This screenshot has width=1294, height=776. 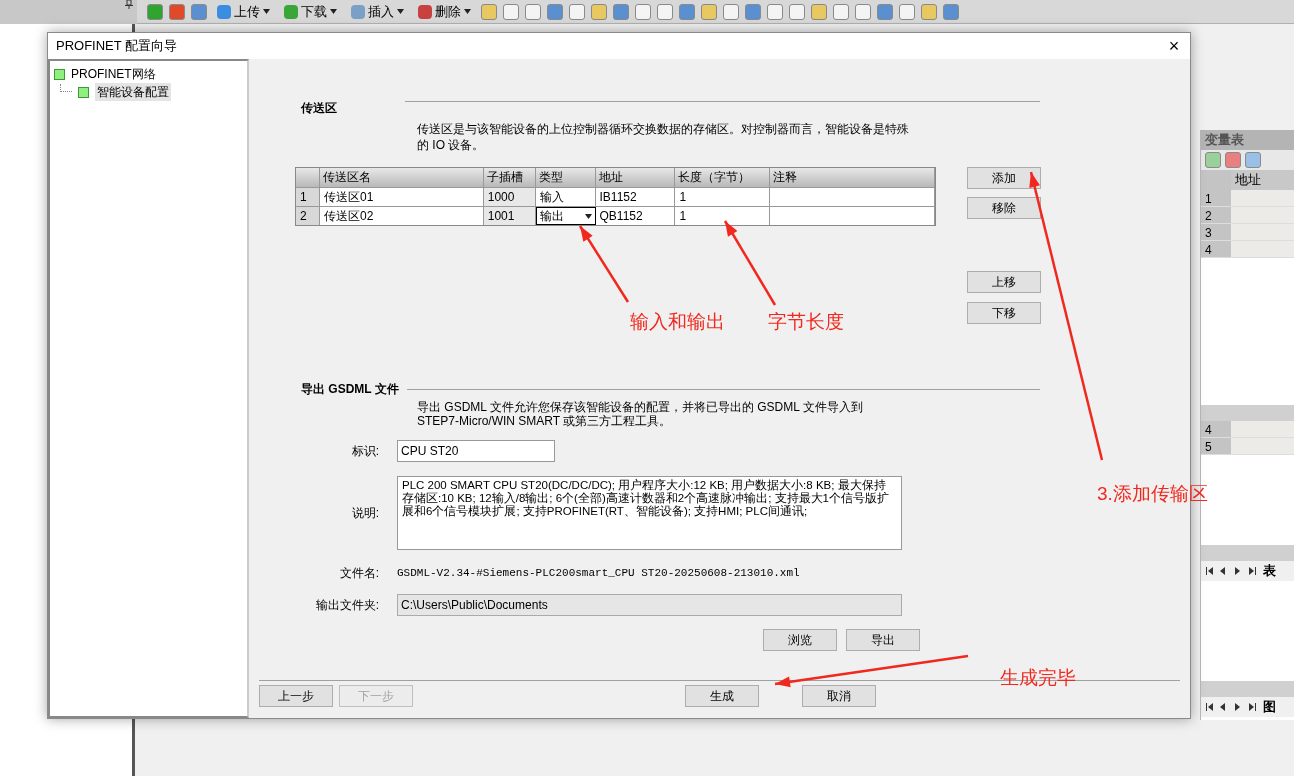 What do you see at coordinates (839, 696) in the screenshot?
I see `footer-button: 取消` at bounding box center [839, 696].